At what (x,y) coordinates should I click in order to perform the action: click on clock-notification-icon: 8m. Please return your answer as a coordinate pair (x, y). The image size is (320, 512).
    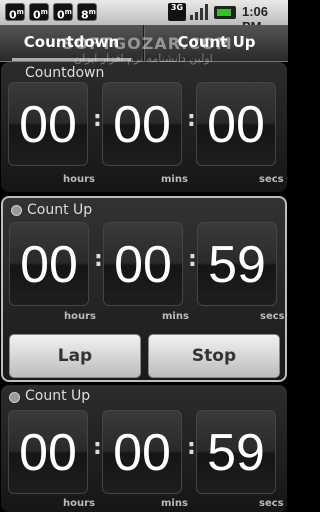
    Looking at the image, I should click on (87, 12).